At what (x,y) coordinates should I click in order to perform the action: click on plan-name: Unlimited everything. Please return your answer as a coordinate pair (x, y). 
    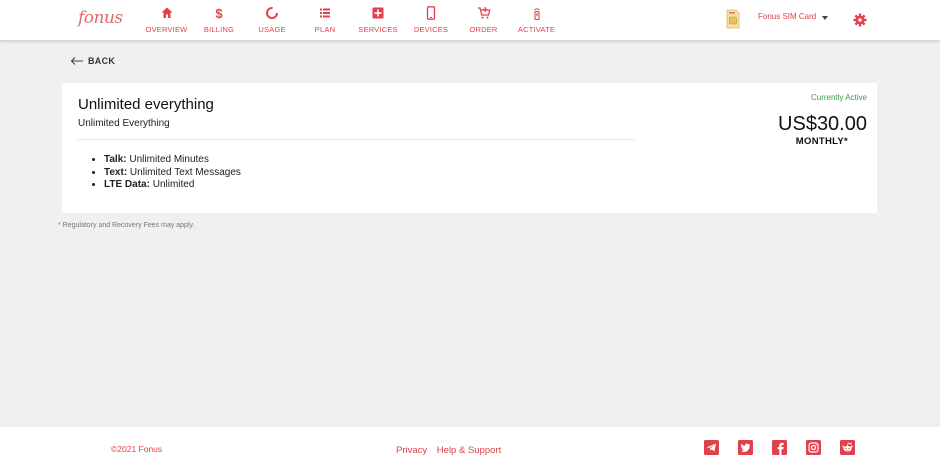
    Looking at the image, I should click on (146, 104).